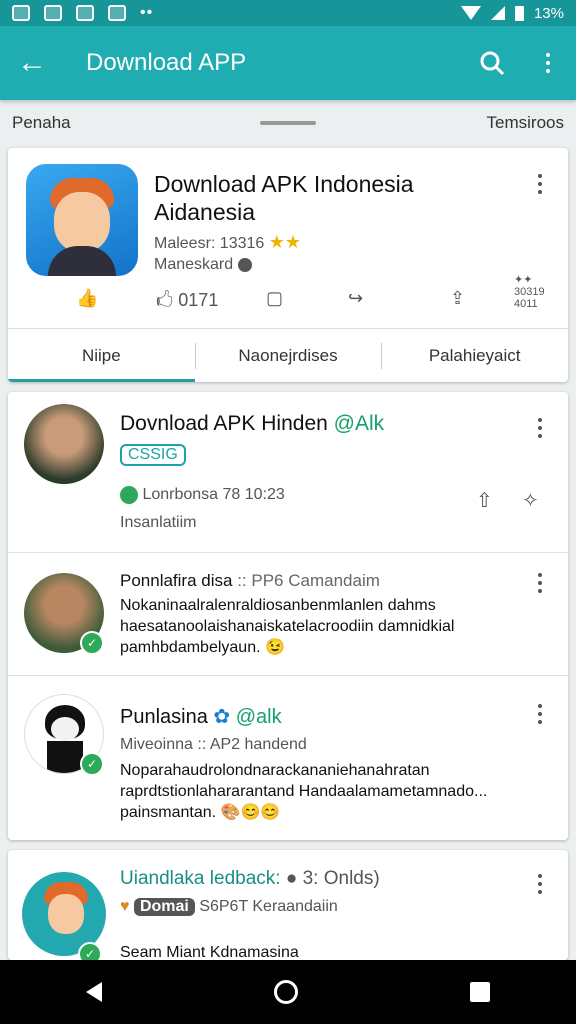 Image resolution: width=576 pixels, height=1024 pixels. What do you see at coordinates (125, 906) in the screenshot?
I see `heart-icon: ♥` at bounding box center [125, 906].